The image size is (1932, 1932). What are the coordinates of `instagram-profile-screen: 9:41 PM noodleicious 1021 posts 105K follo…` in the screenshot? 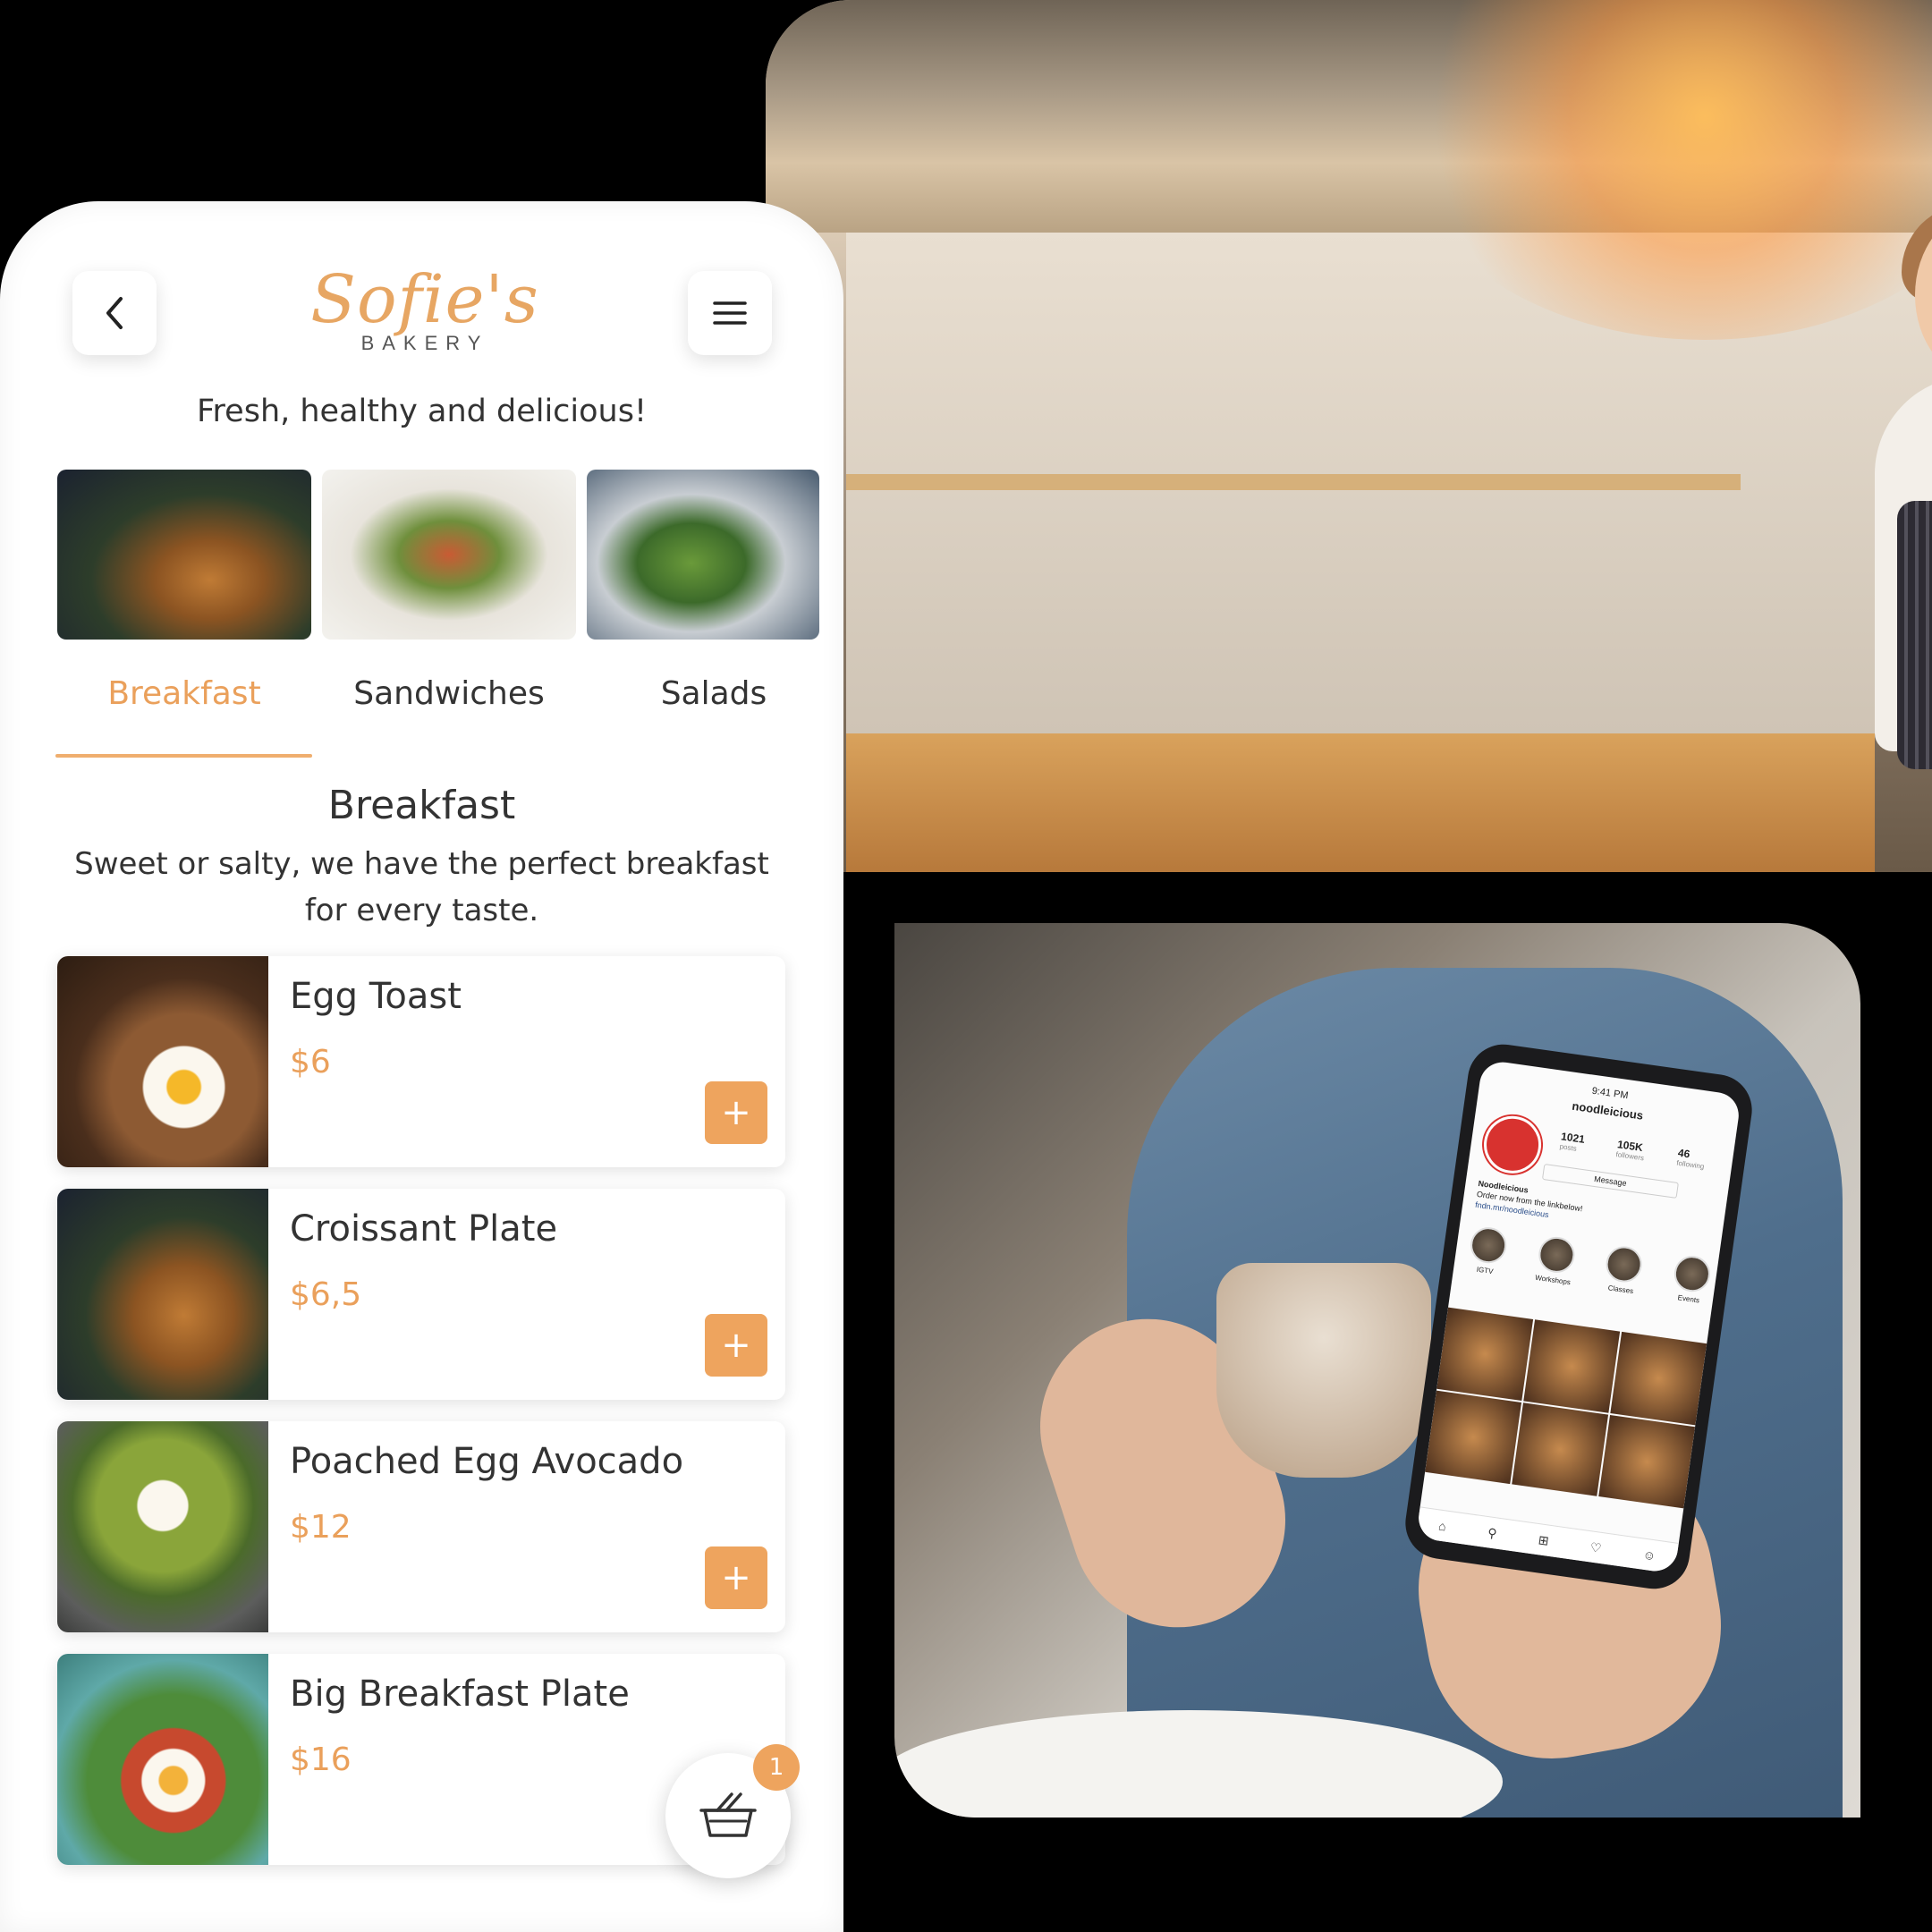 It's located at (1578, 1316).